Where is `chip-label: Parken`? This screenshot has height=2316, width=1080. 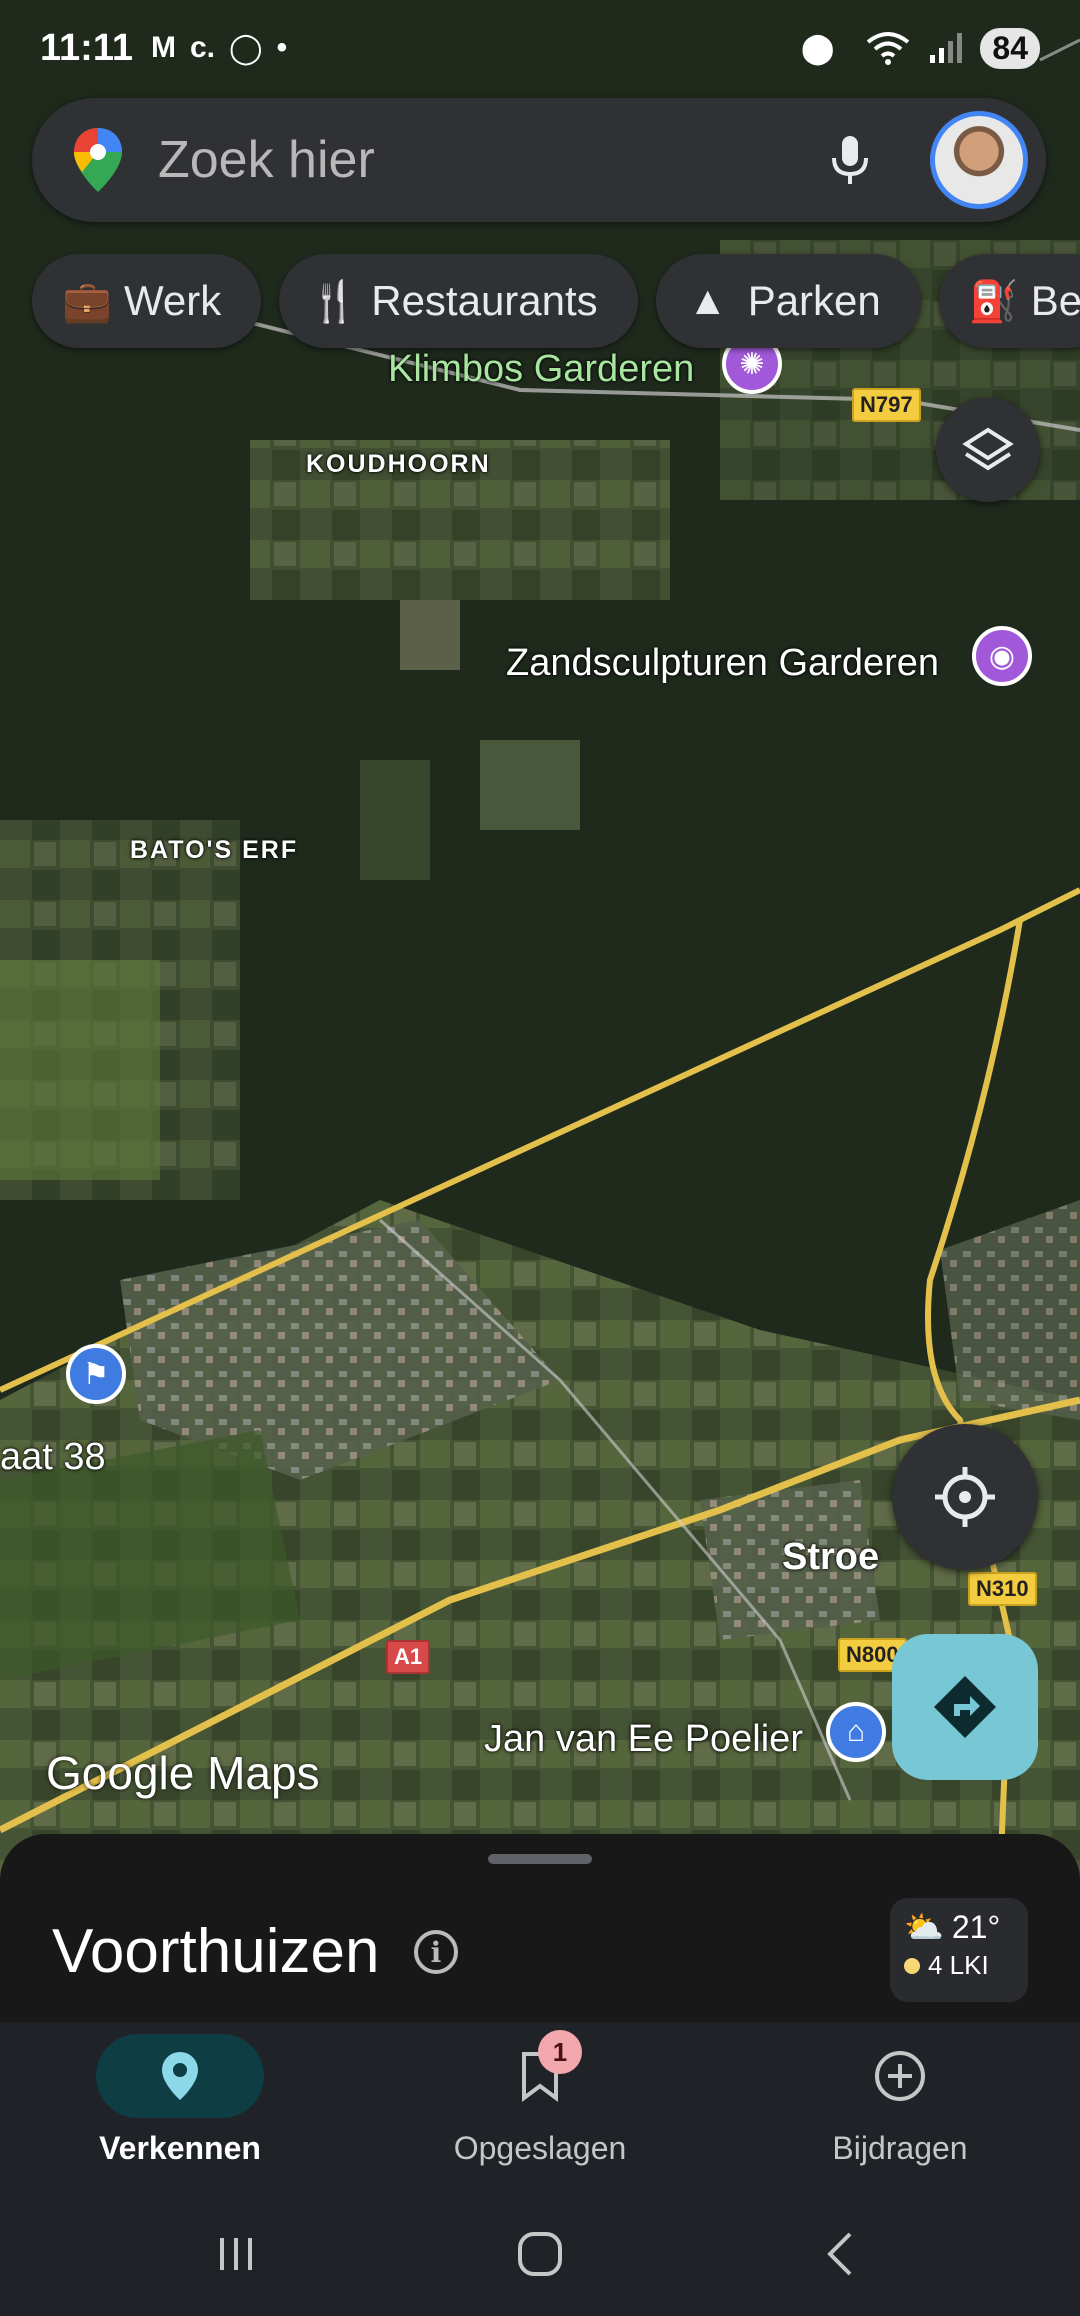
chip-label: Parken is located at coordinates (814, 300).